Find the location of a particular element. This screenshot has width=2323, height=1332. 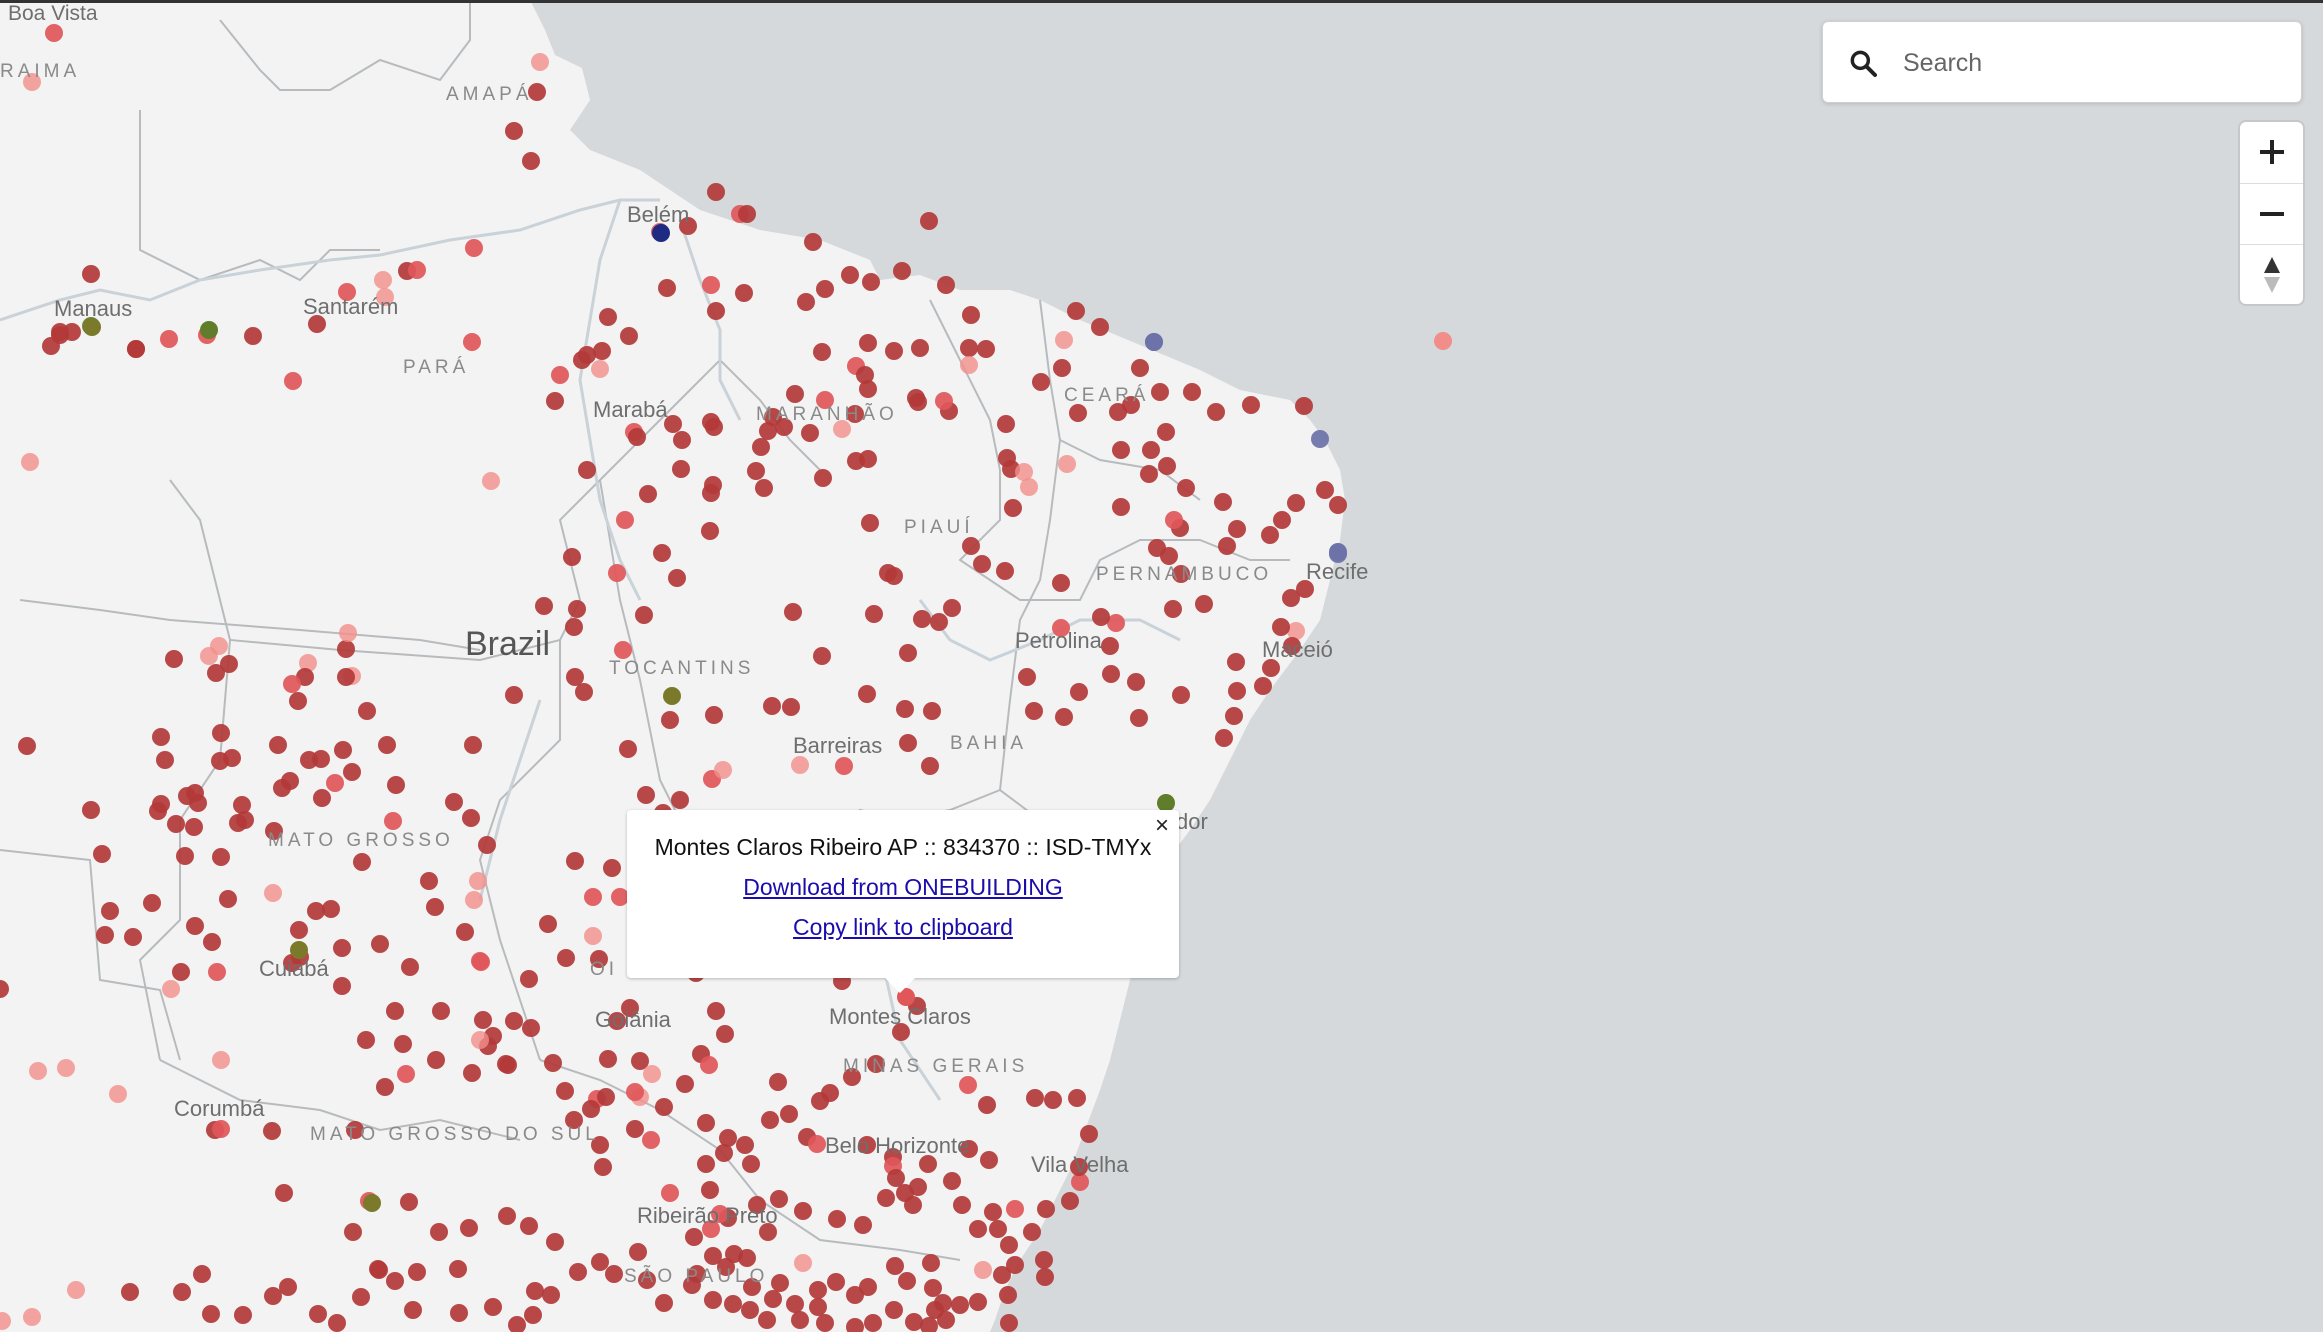

compass-button is located at coordinates (2271, 274).